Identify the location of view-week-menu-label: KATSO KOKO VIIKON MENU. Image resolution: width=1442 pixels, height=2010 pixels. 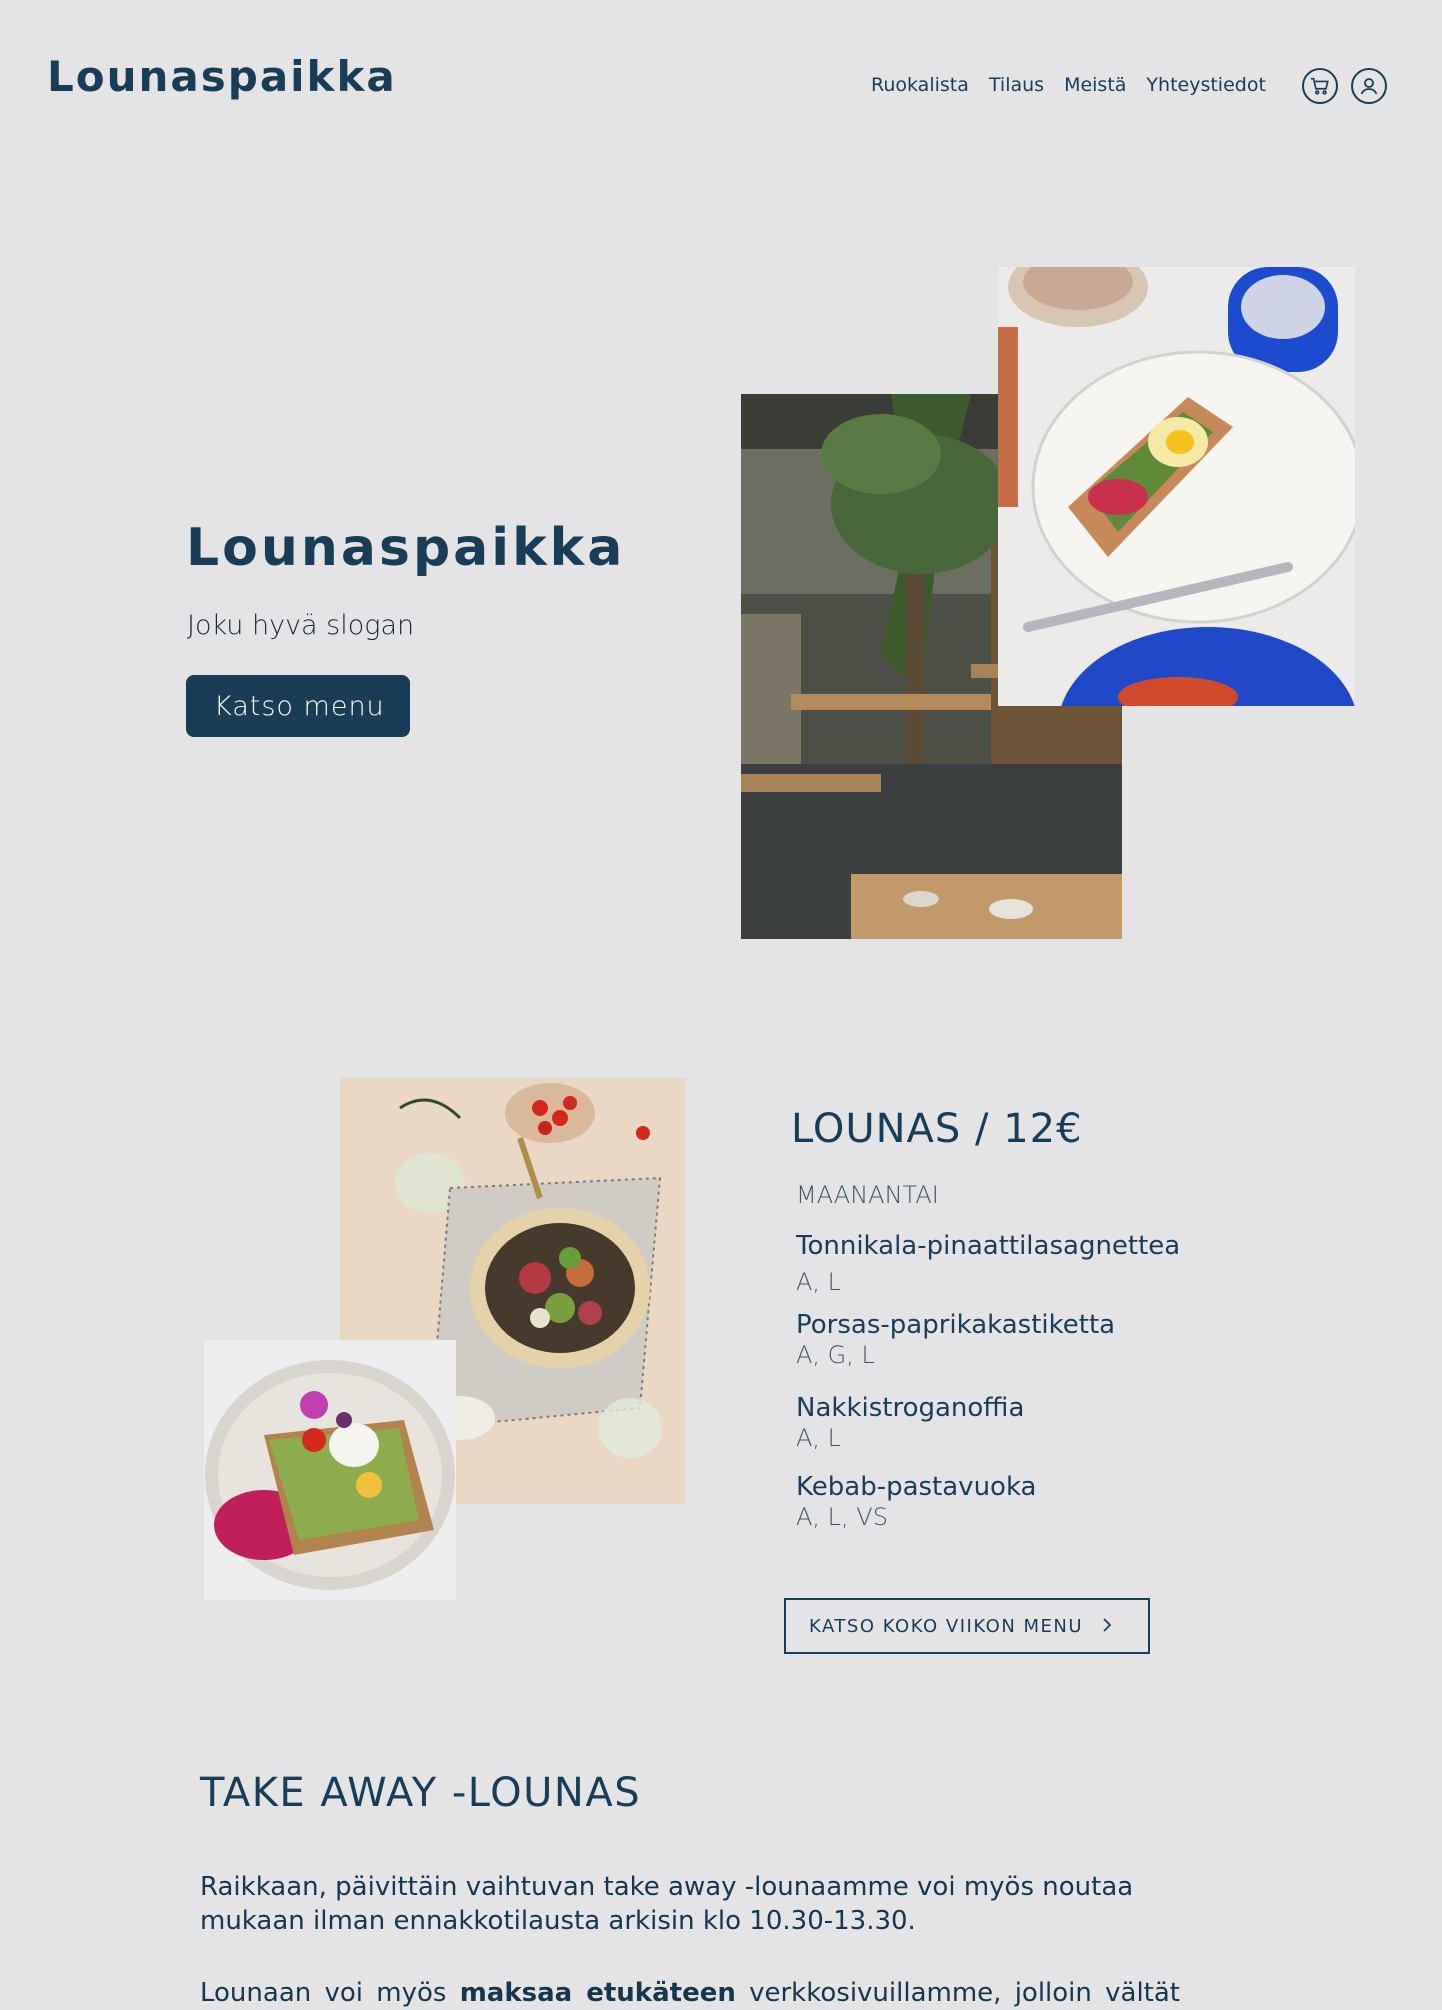
(946, 1626).